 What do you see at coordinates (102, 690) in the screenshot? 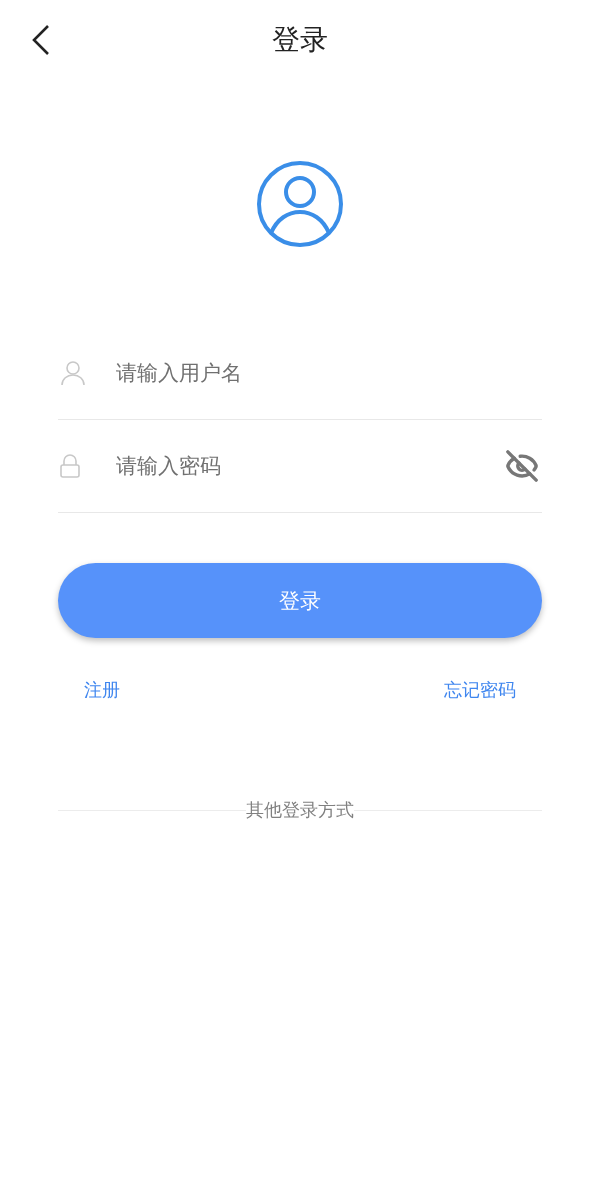
I see `register-link: 注册` at bounding box center [102, 690].